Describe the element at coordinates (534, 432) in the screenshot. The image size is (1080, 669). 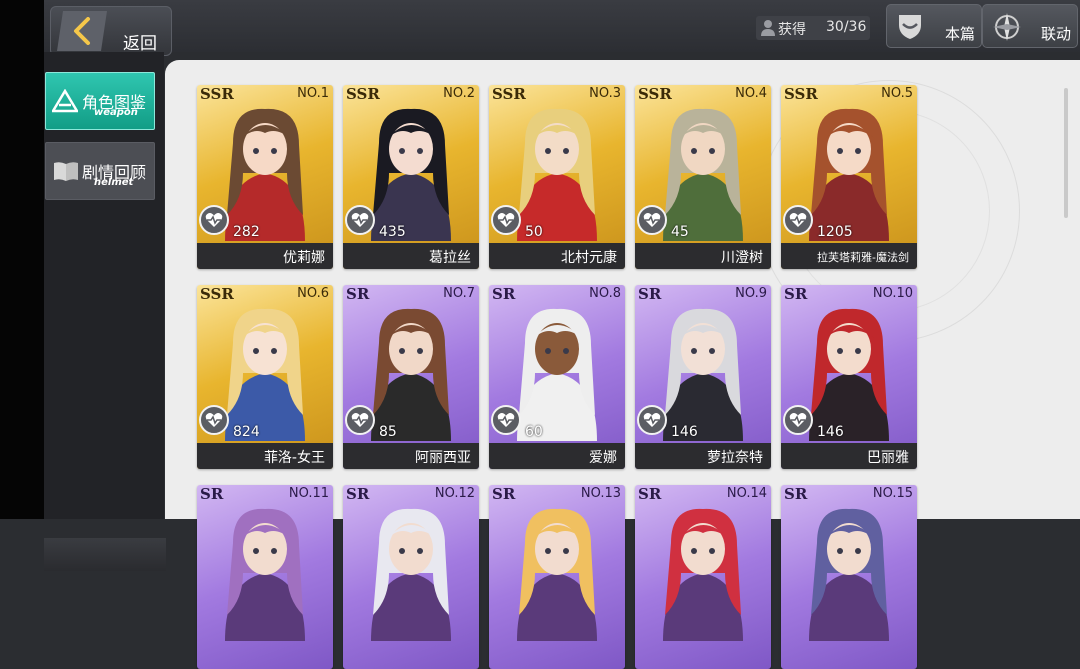
I see `affection-value: 60` at that location.